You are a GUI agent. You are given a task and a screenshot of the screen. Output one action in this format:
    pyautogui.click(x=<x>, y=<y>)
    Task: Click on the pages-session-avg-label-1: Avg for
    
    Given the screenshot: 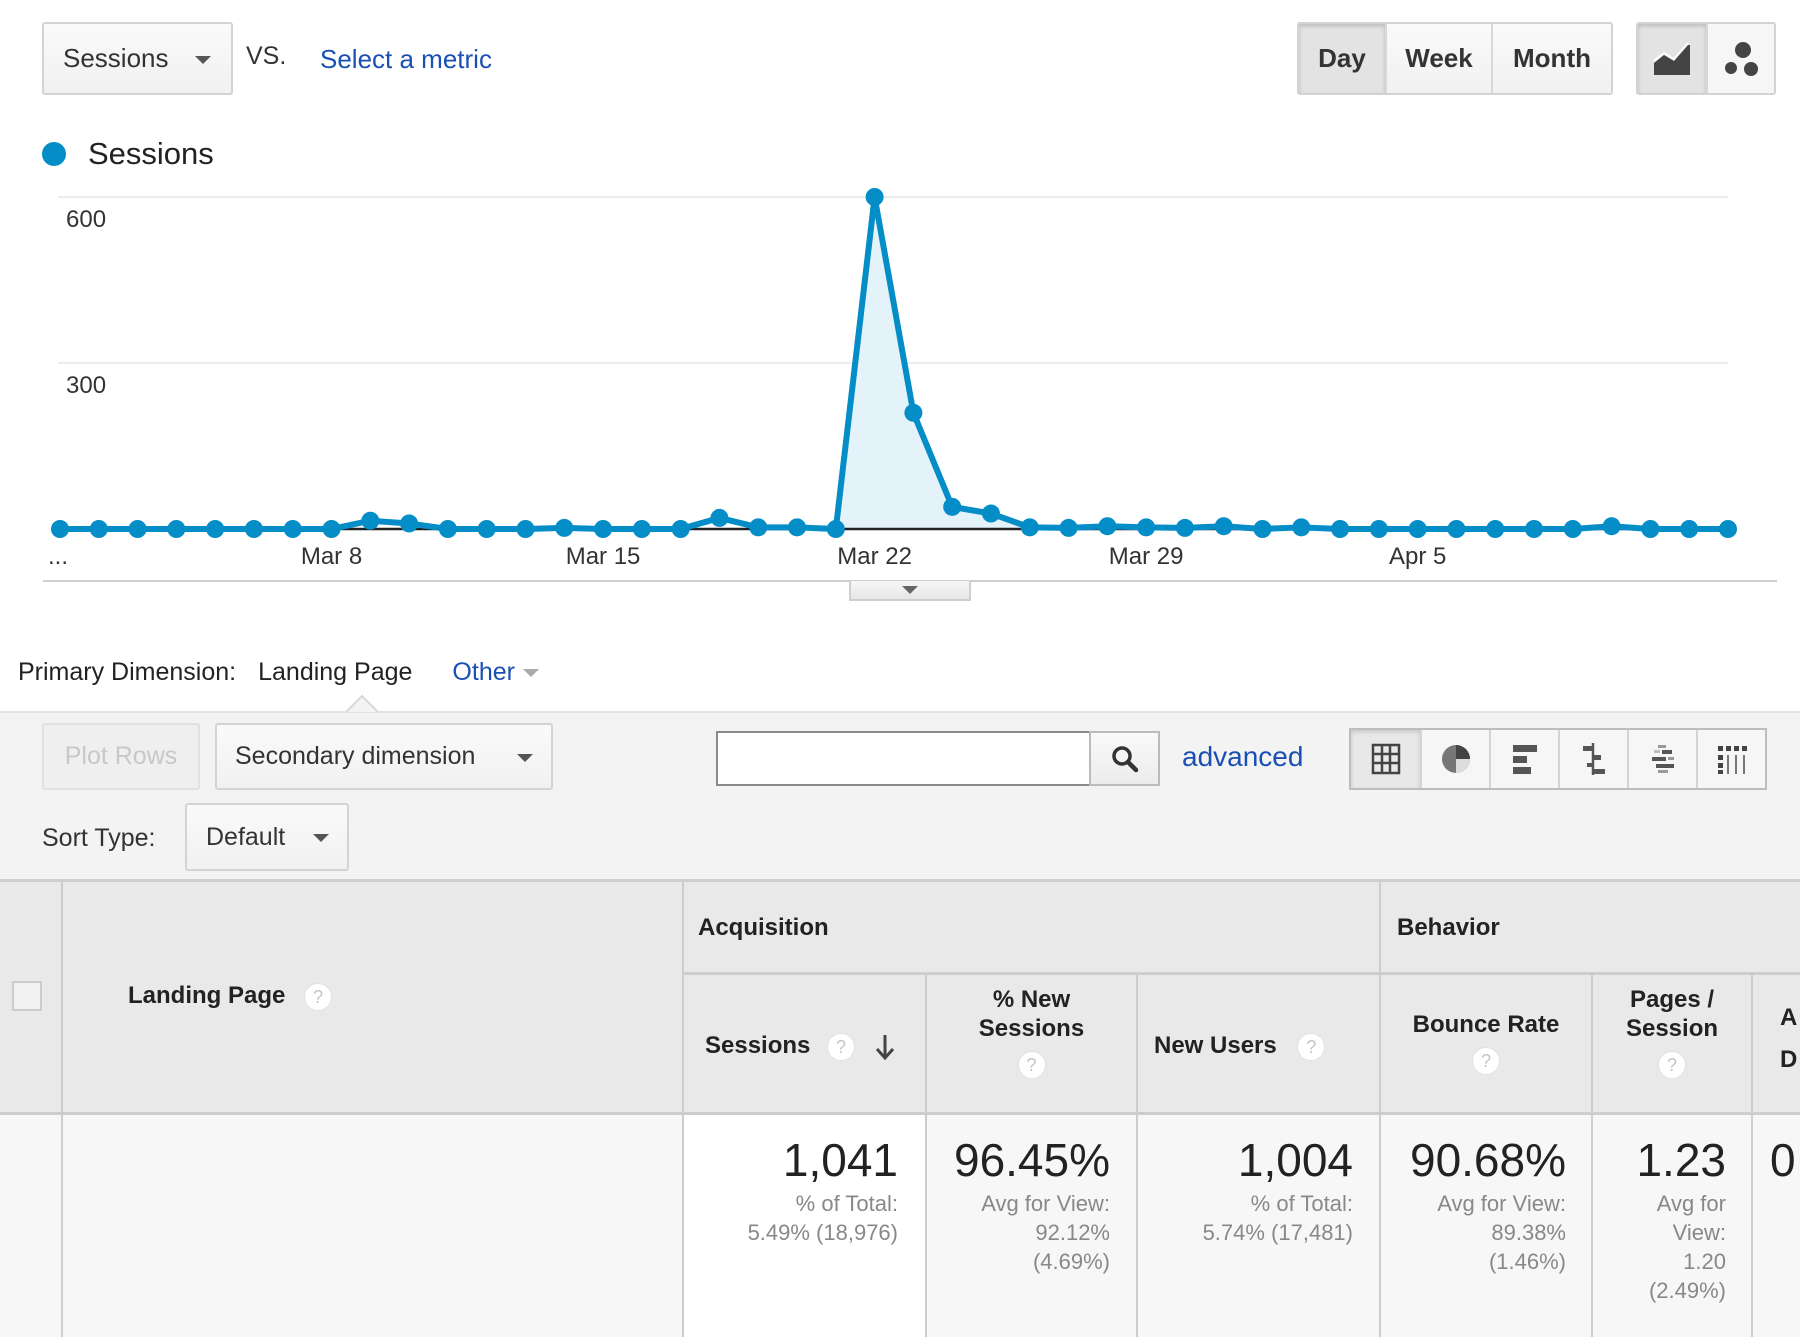 What is the action you would take?
    pyautogui.click(x=1691, y=1203)
    